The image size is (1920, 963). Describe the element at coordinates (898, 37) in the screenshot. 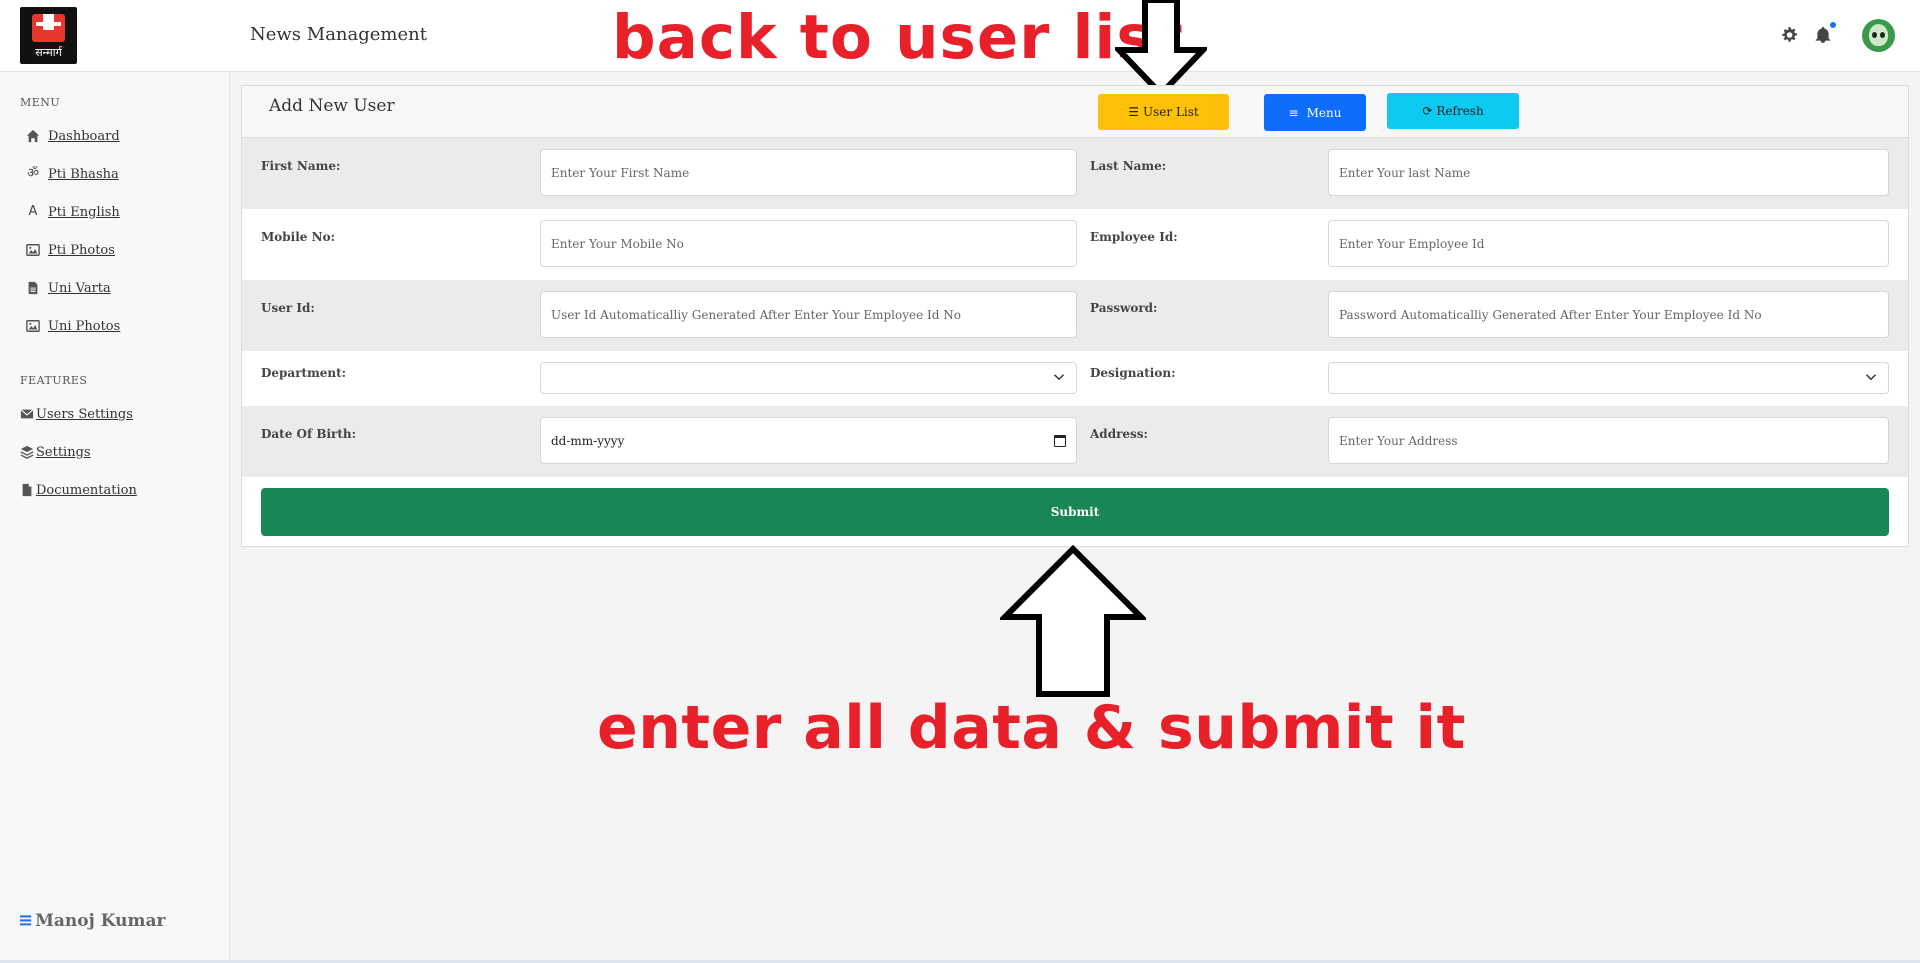

I see `annotation-back-to-user-list: back to user list` at that location.